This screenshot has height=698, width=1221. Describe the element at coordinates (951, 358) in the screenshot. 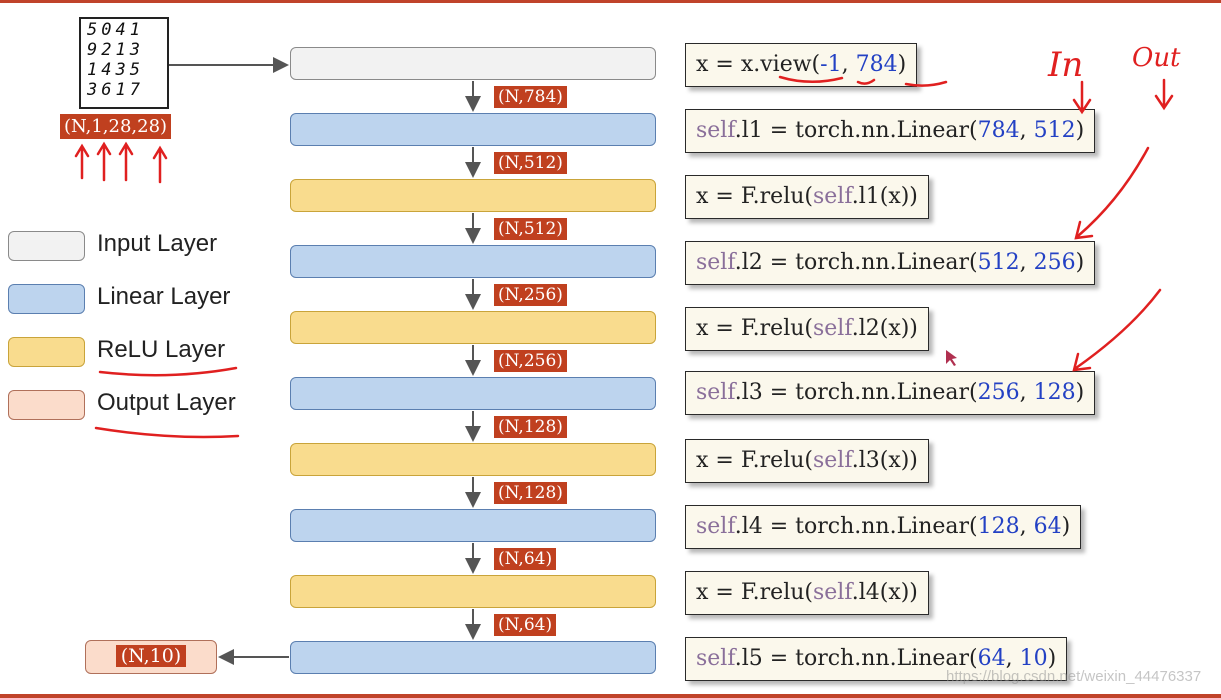

I see `mouse-cursor-icon` at that location.